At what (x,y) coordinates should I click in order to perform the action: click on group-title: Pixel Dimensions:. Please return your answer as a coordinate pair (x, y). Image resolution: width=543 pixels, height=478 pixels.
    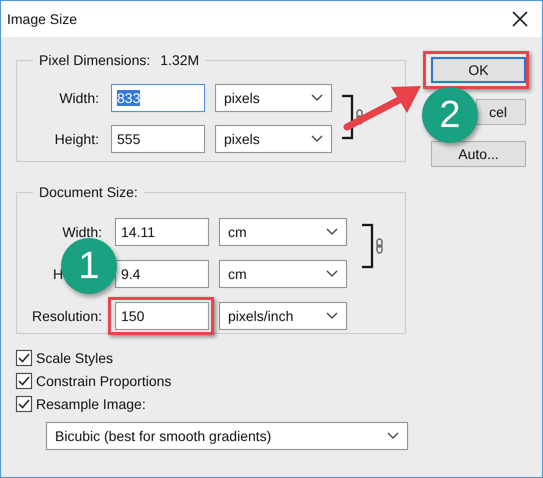
    Looking at the image, I should click on (94, 60).